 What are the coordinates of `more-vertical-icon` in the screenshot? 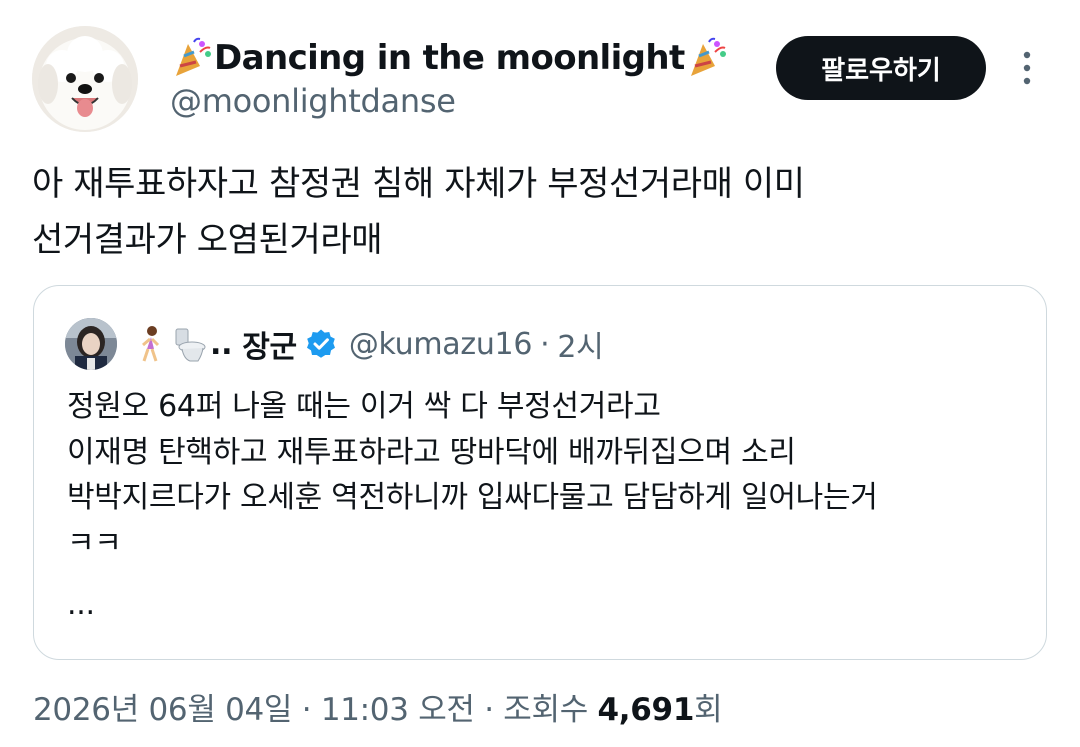 It's located at (1027, 68).